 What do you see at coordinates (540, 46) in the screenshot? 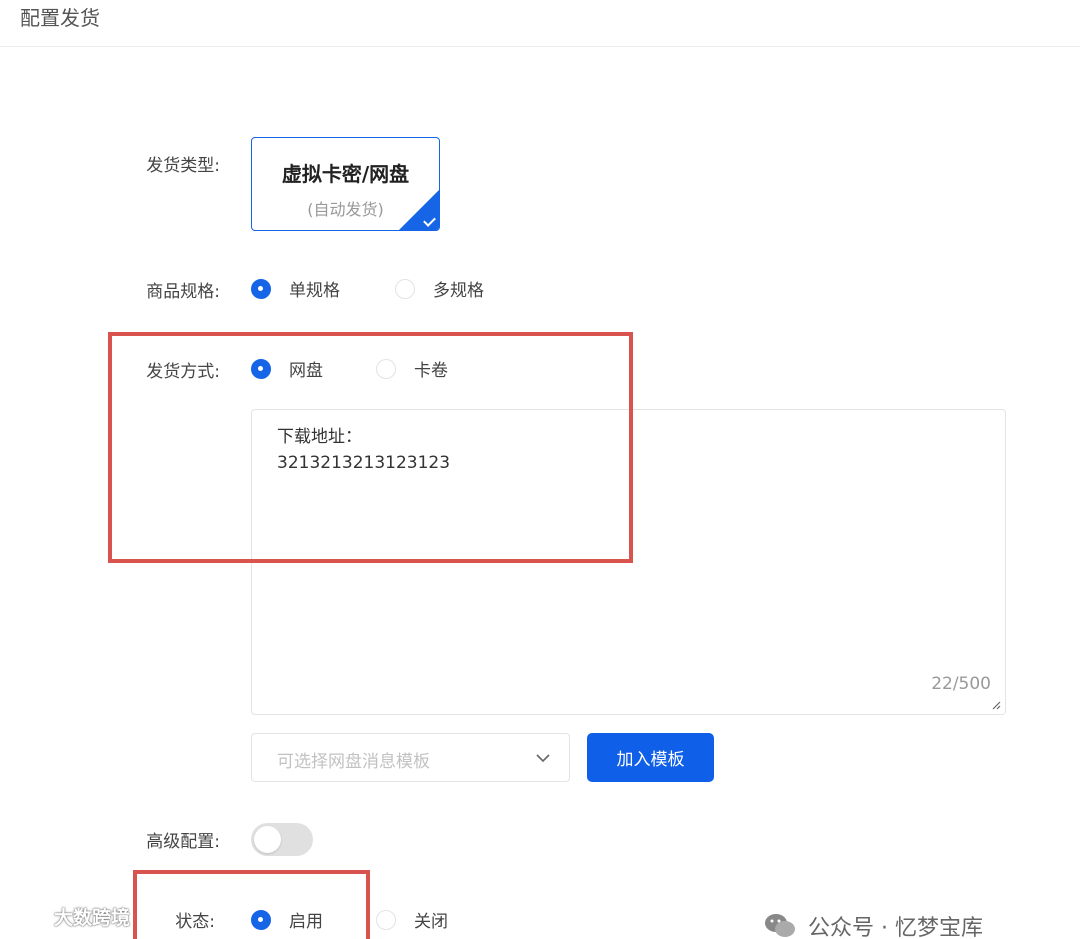
I see `header-divider` at bounding box center [540, 46].